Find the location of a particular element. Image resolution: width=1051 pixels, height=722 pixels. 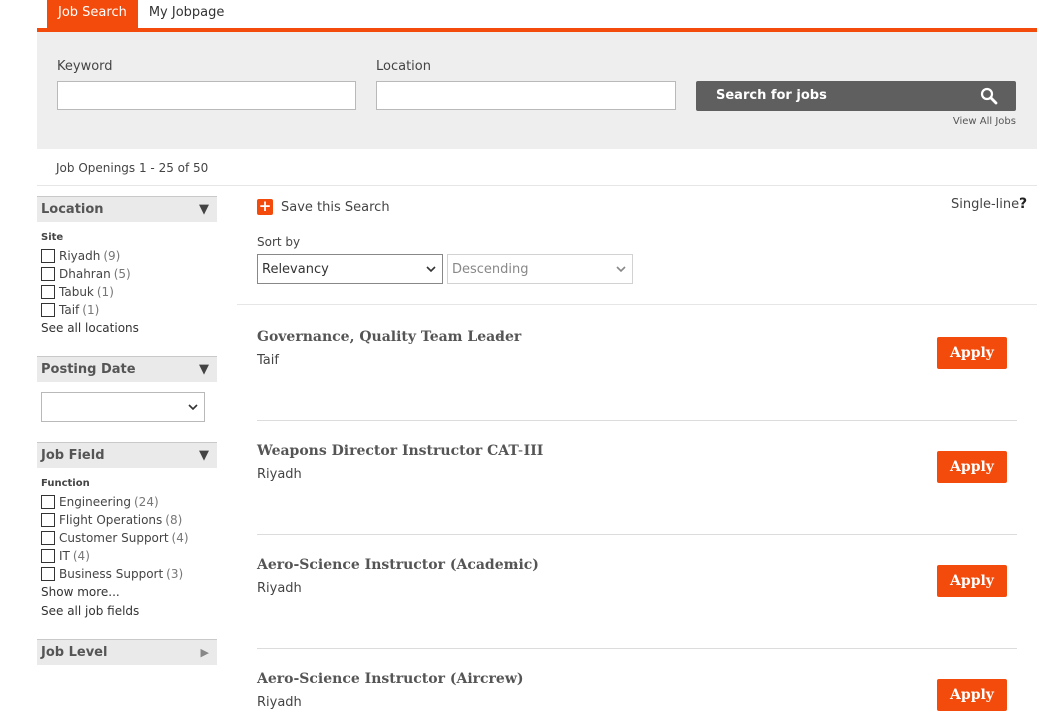

facet-item-it: IT (4) is located at coordinates (65, 556).